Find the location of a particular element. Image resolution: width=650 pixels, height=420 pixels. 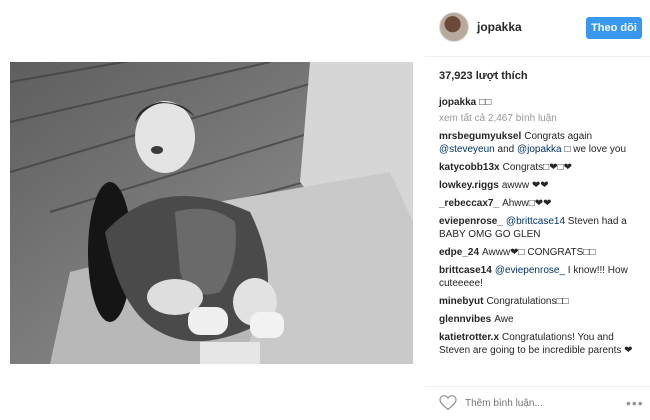

heart-icon is located at coordinates (448, 403).